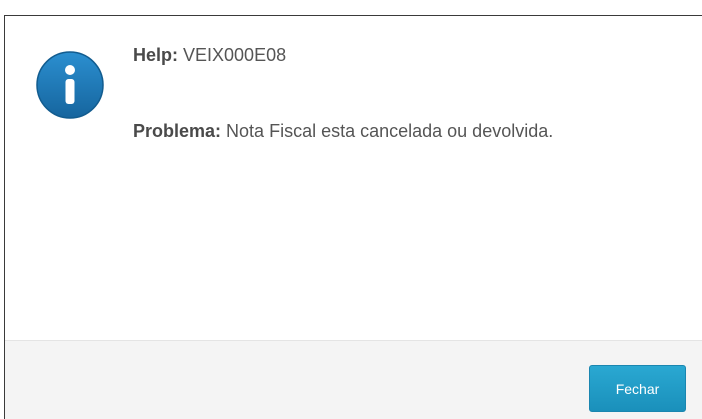 Image resolution: width=702 pixels, height=419 pixels. I want to click on problem-text: Nota Fiscal esta cancelada ou devolvida., so click(390, 131).